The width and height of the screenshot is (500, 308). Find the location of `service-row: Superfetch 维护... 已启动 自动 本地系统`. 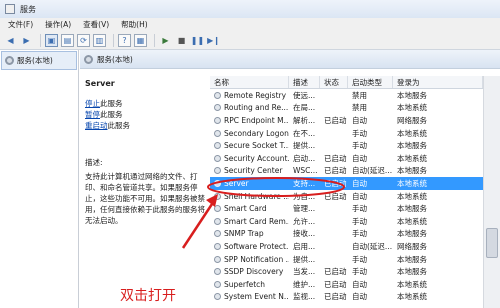

service-row: Superfetch 维护... 已启动 自动 本地系统 is located at coordinates (355, 284).